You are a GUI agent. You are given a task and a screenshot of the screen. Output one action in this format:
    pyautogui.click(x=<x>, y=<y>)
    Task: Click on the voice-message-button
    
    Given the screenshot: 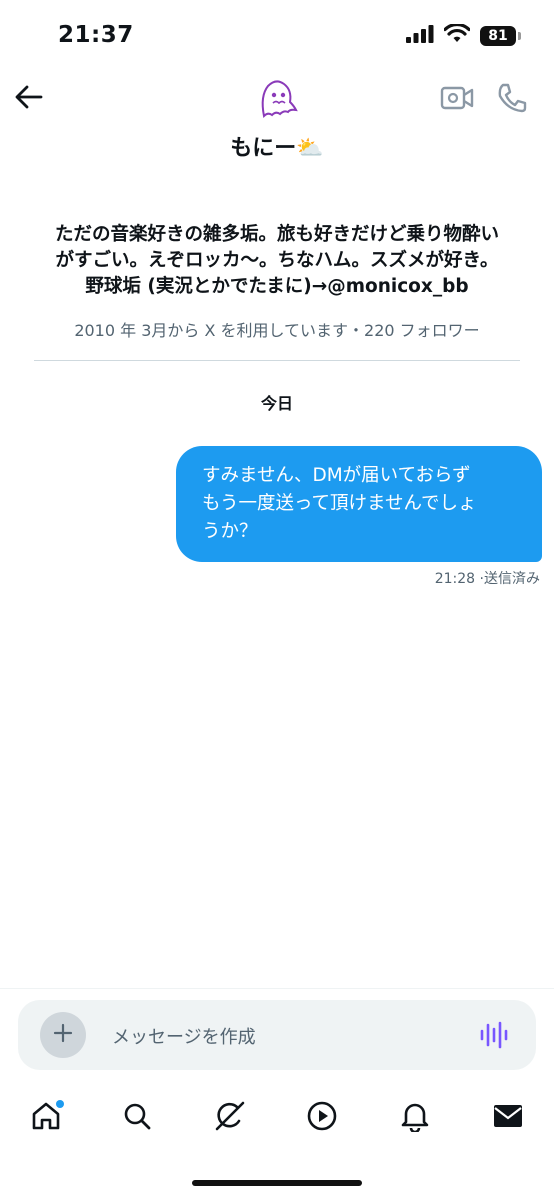 What is the action you would take?
    pyautogui.click(x=494, y=1035)
    